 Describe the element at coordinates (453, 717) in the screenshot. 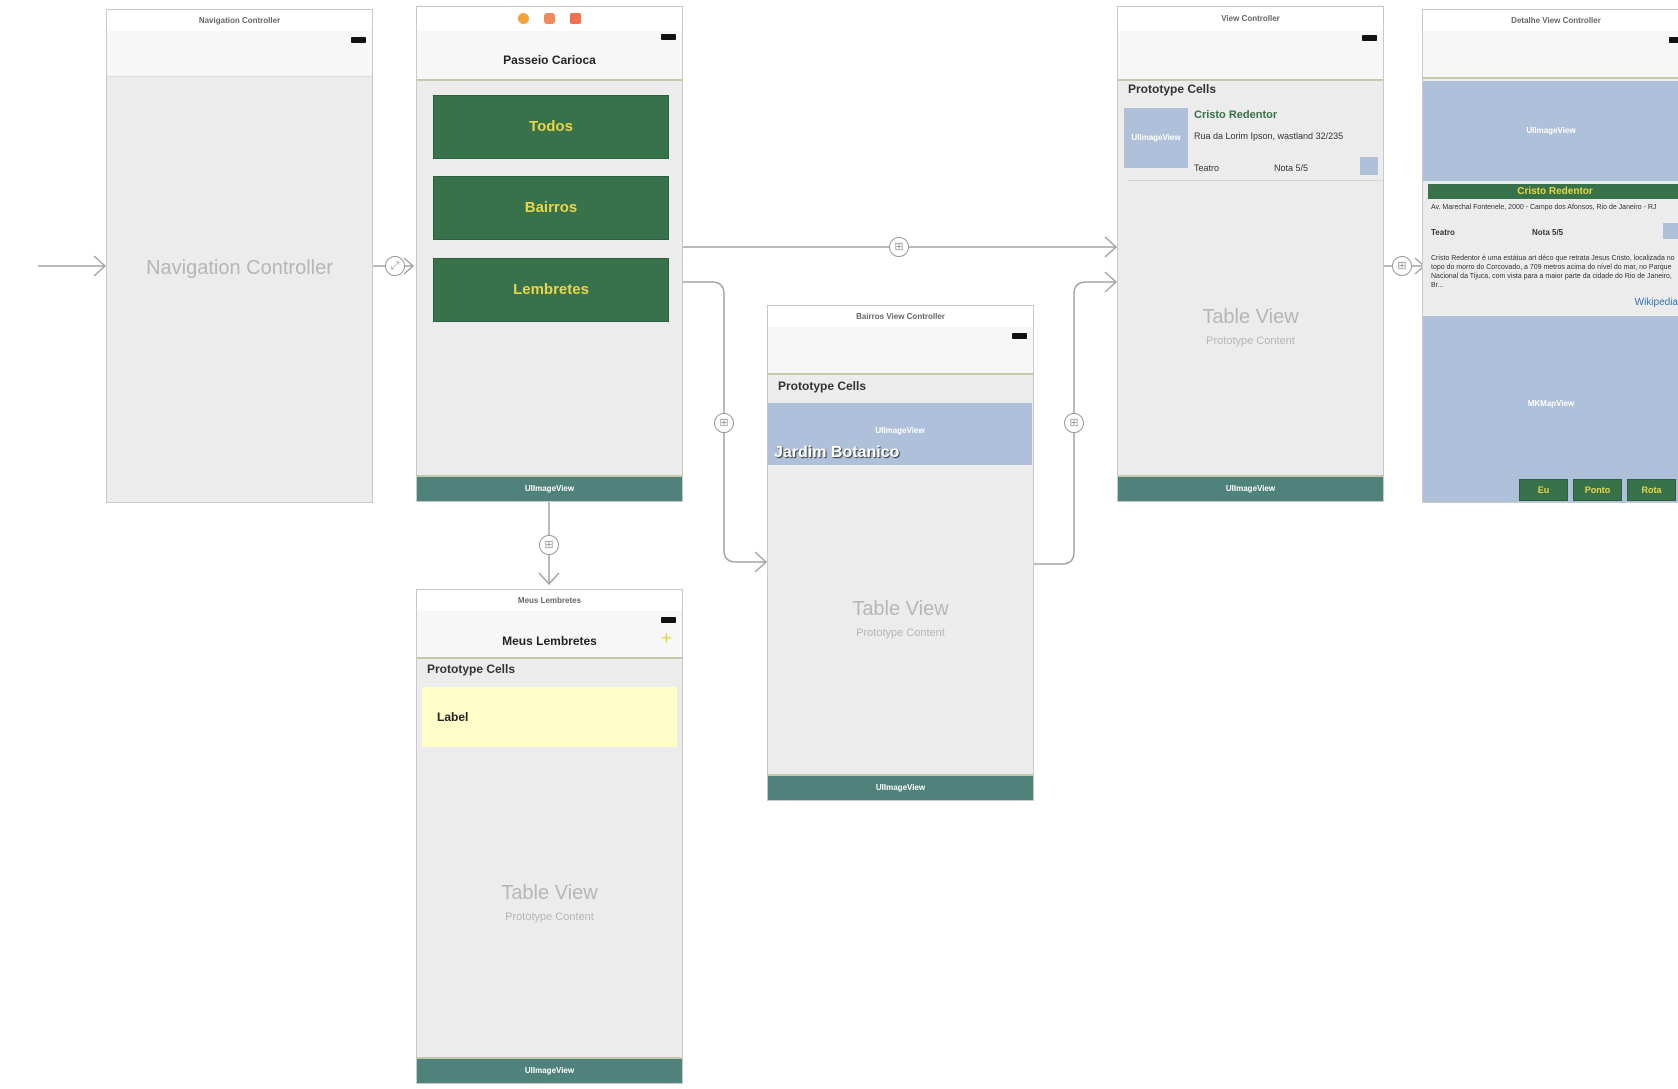

I see `cell-label: Label` at that location.